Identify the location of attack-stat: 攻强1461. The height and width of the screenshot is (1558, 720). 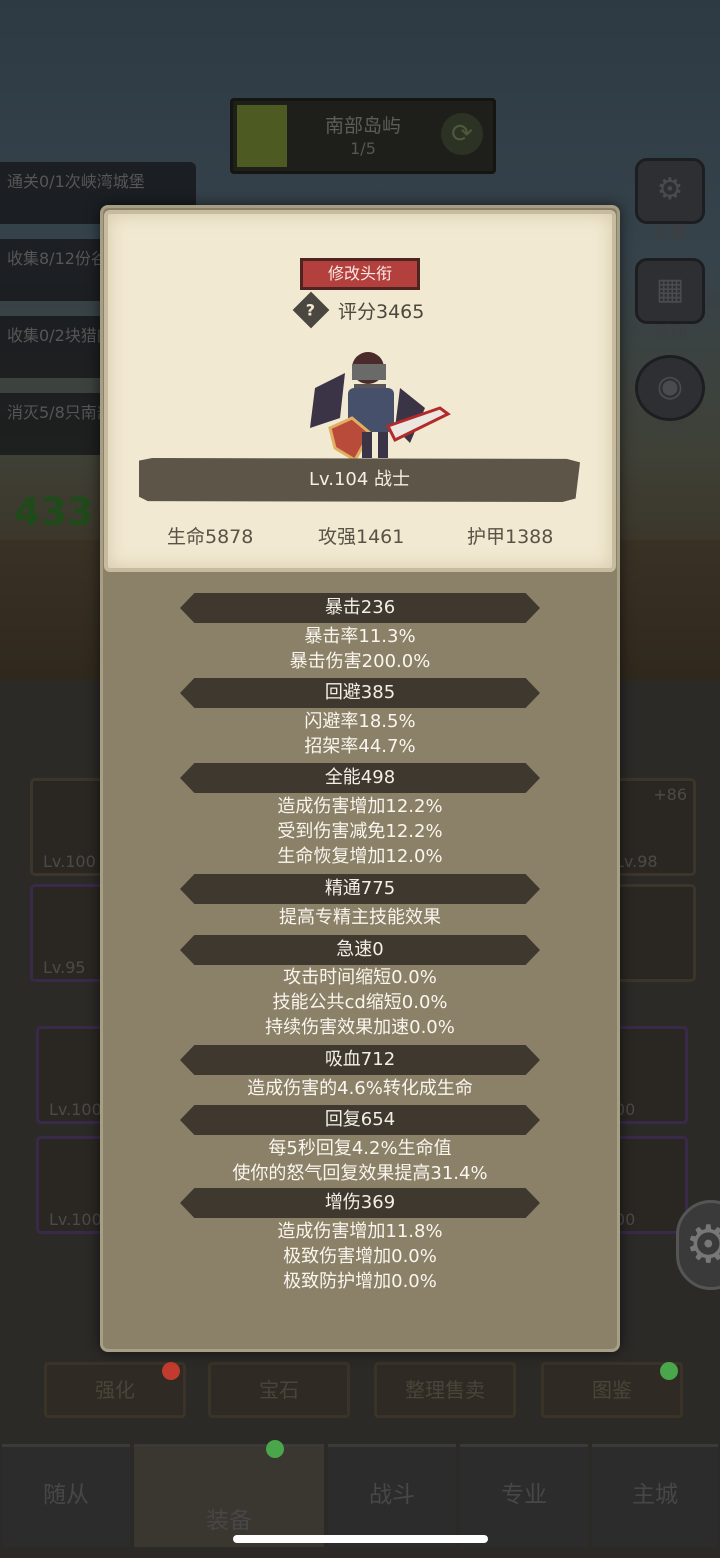
(361, 537).